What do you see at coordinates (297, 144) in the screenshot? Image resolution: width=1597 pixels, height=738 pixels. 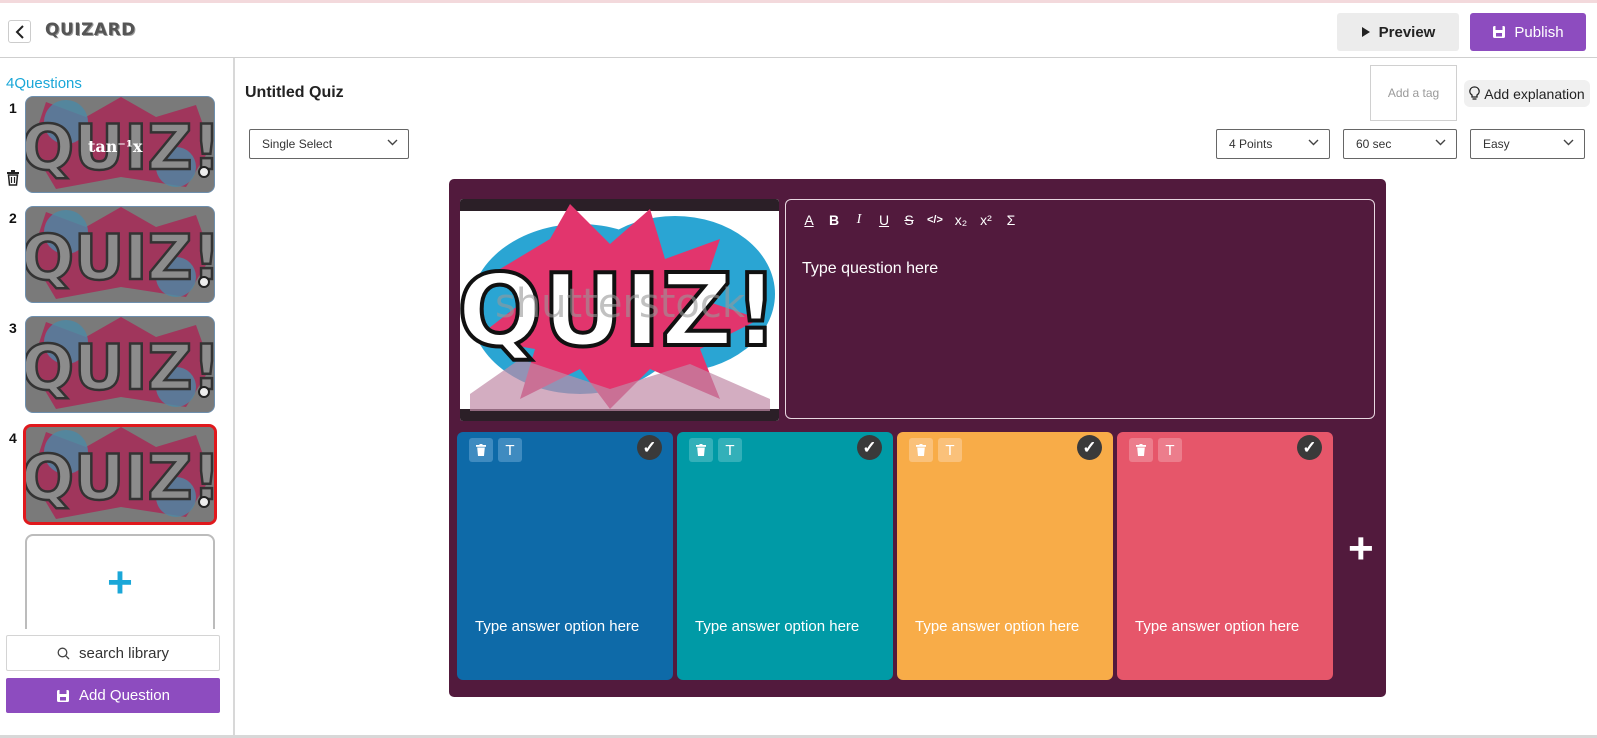 I see `question-type-value: Single Select` at bounding box center [297, 144].